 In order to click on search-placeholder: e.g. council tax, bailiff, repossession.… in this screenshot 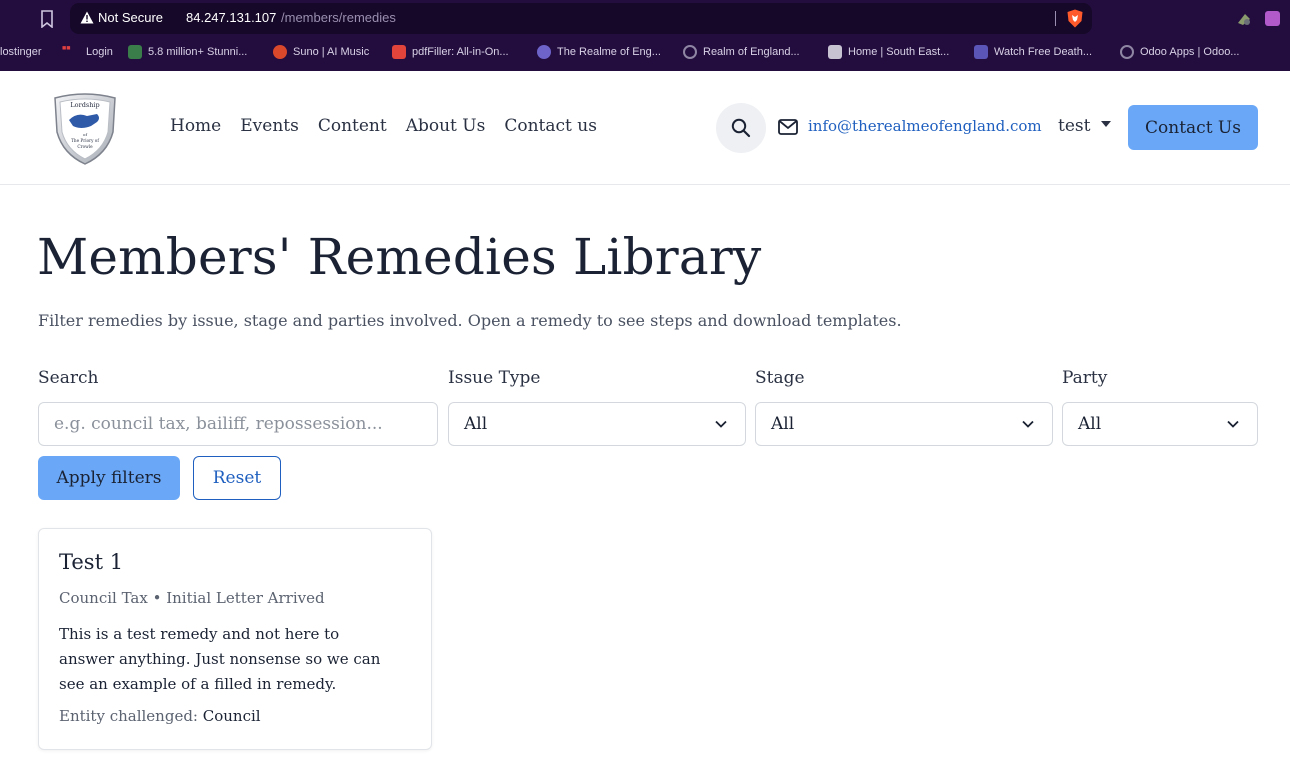, I will do `click(218, 424)`.